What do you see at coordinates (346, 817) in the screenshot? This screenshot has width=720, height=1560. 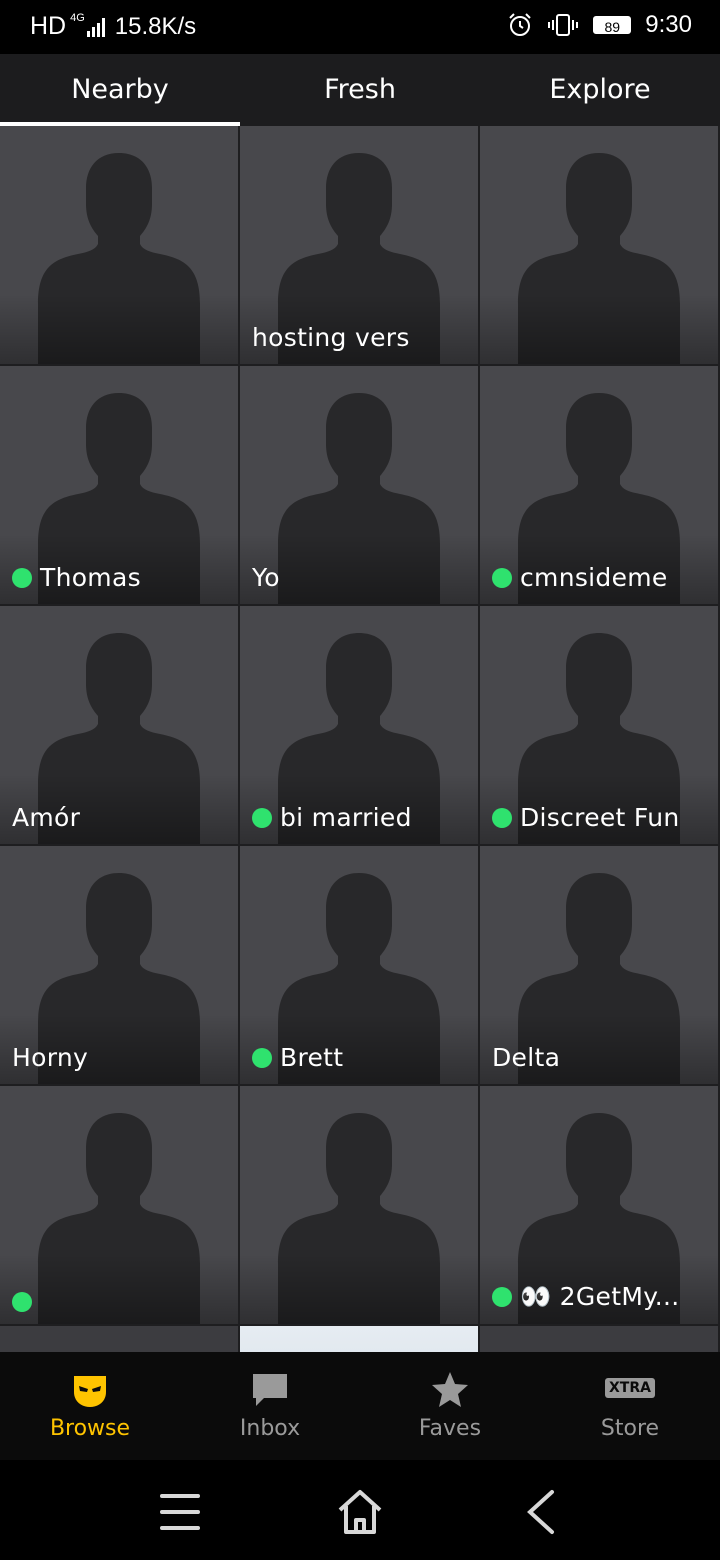 I see `profile-name: bi married` at bounding box center [346, 817].